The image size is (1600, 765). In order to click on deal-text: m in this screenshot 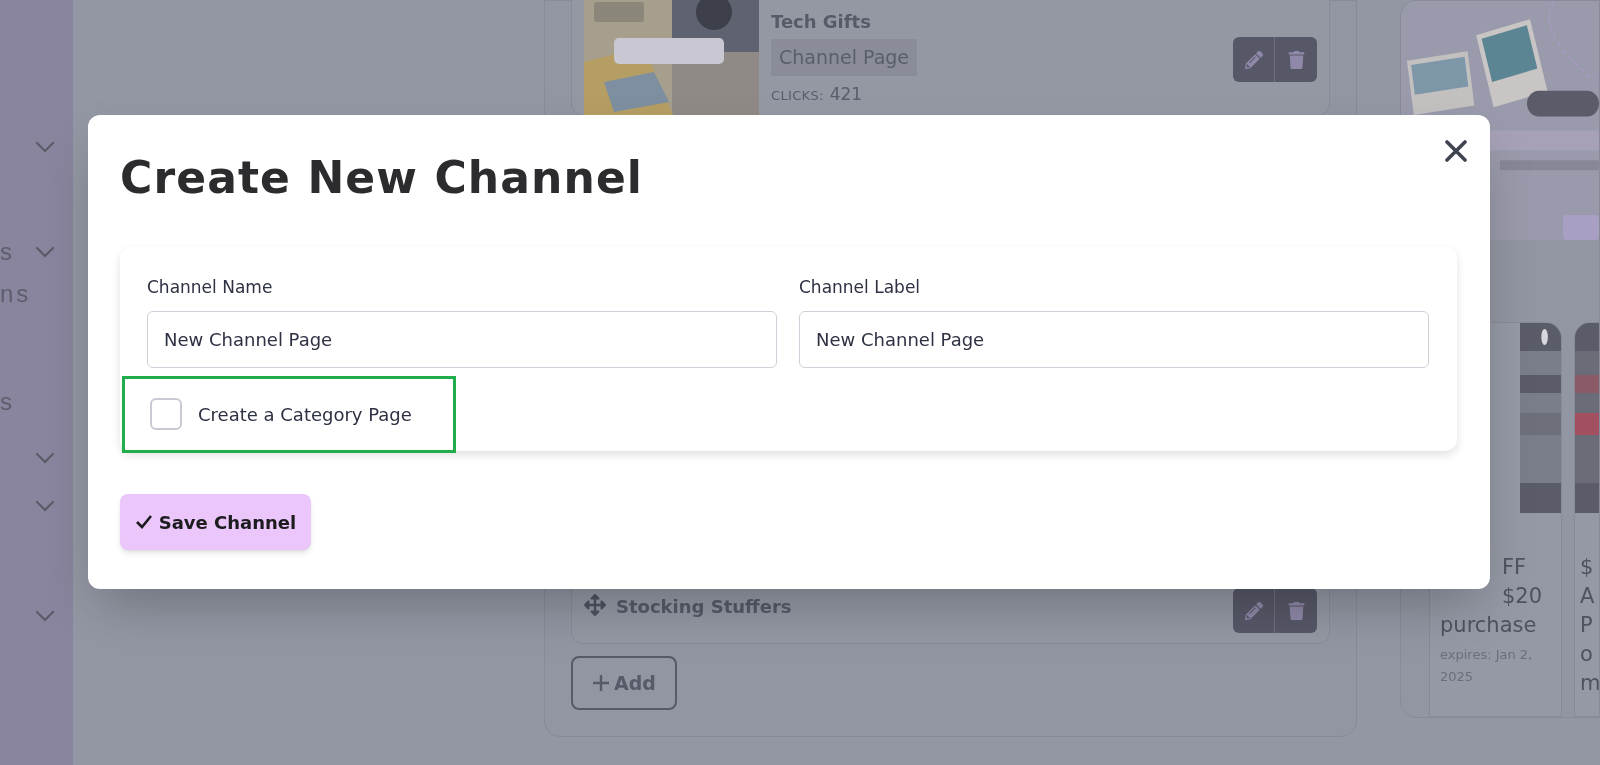, I will do `click(1589, 683)`.